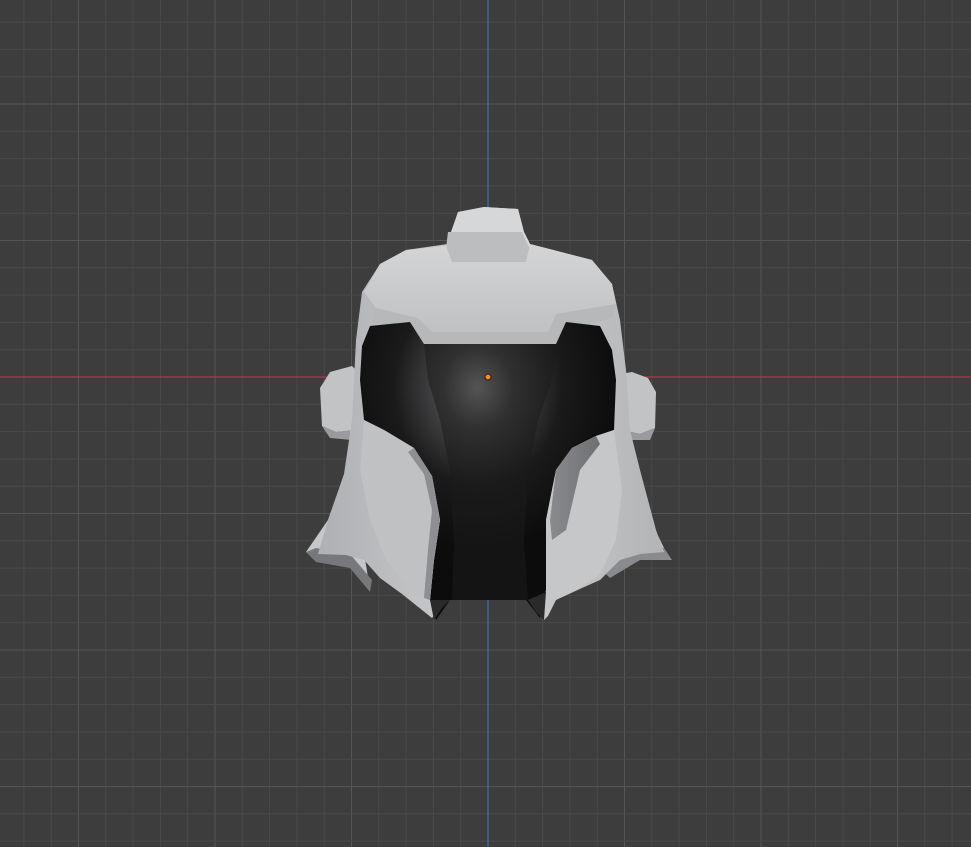 This screenshot has width=971, height=847. Describe the element at coordinates (488, 377) in the screenshot. I see `object-origin-dot` at that location.